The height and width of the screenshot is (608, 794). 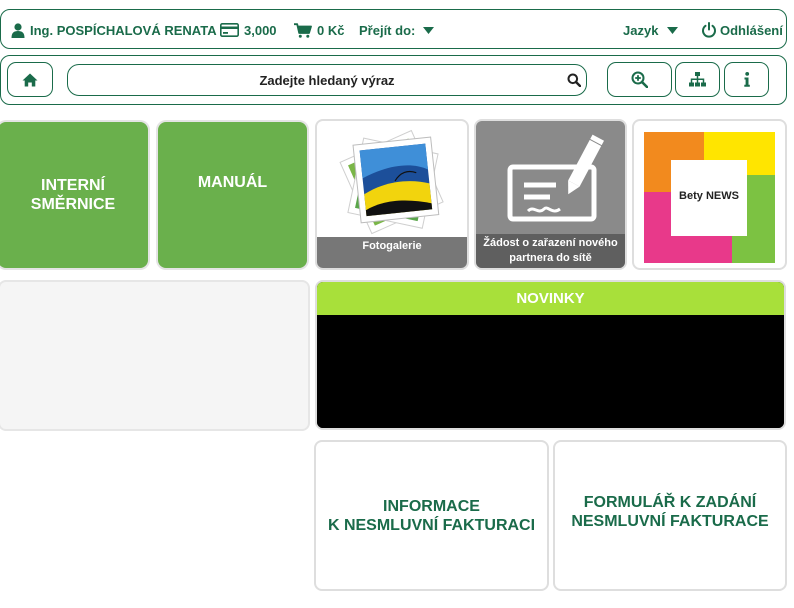 I want to click on sitemap-button, so click(x=697, y=79).